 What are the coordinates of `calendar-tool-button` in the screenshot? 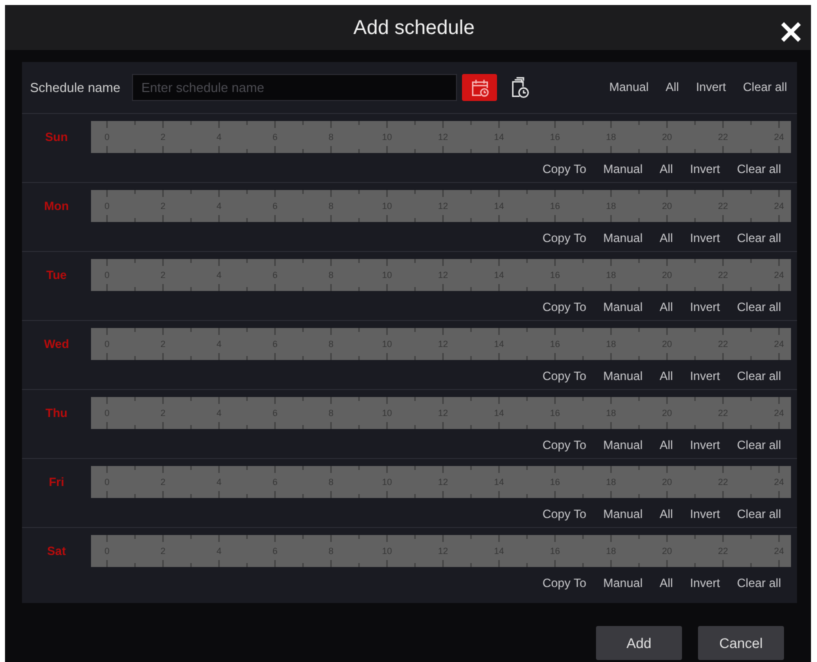 It's located at (480, 87).